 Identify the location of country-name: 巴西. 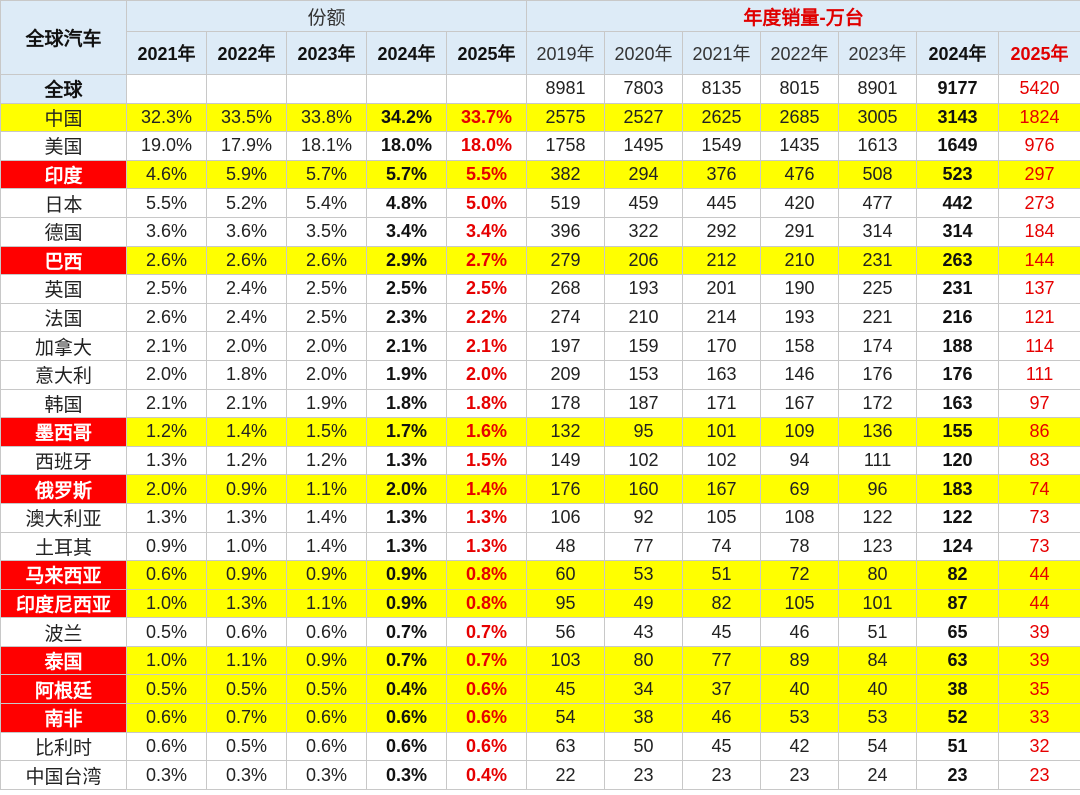
(63, 260).